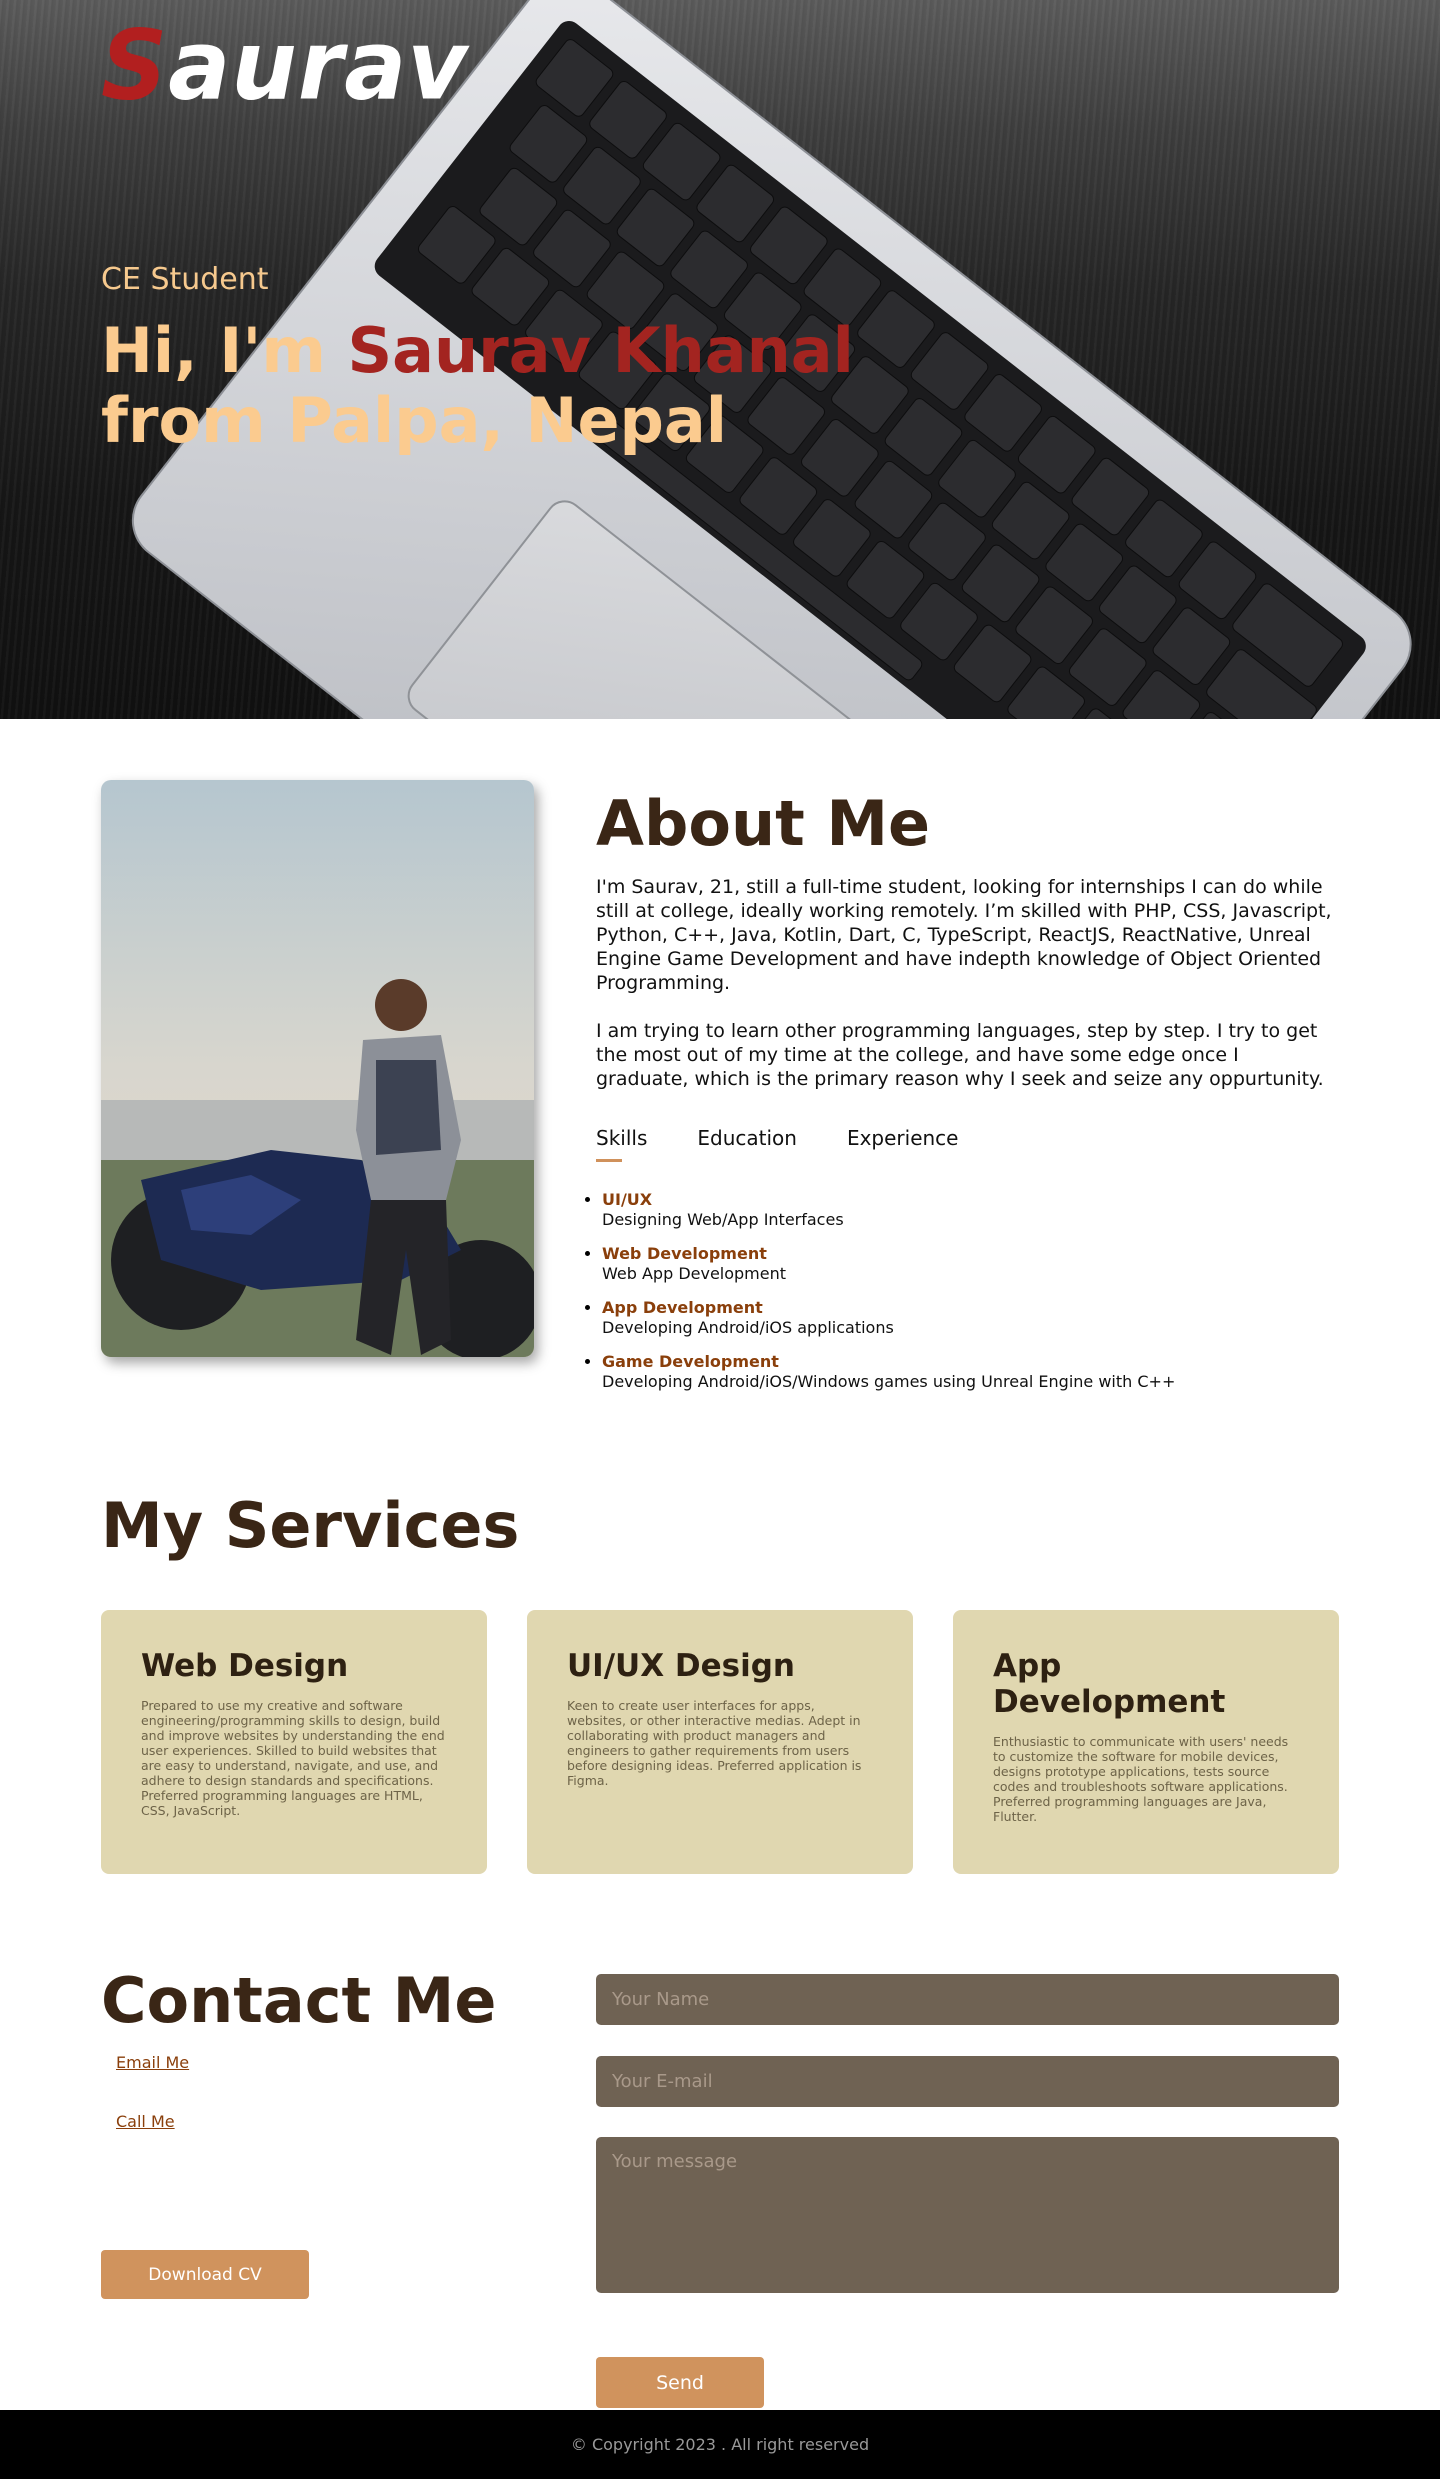  I want to click on skill-desc: Developing Android/iOS applications, so click(748, 1328).